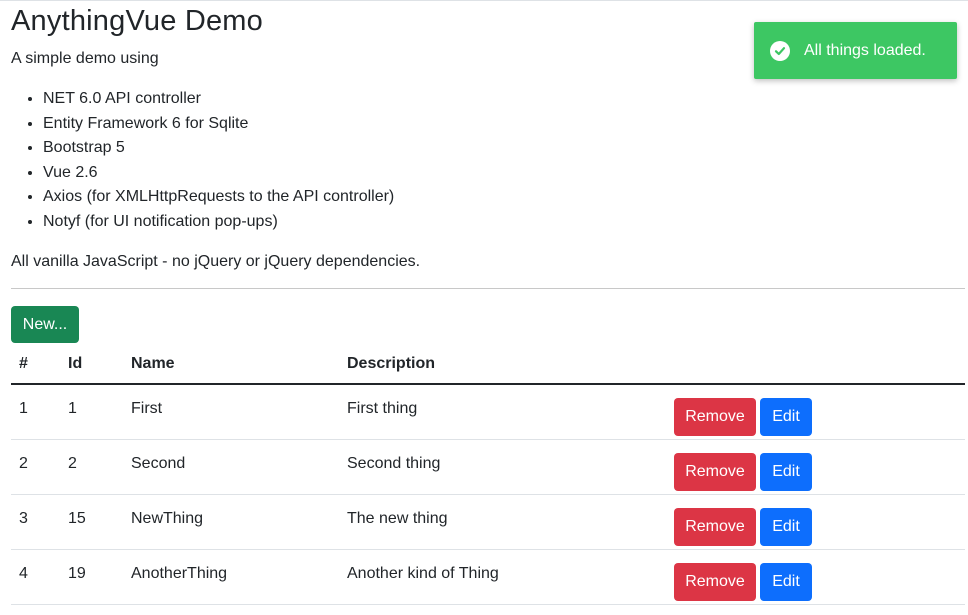 Image resolution: width=968 pixels, height=615 pixels. Describe the element at coordinates (231, 522) in the screenshot. I see `cell-name: NewThing` at that location.